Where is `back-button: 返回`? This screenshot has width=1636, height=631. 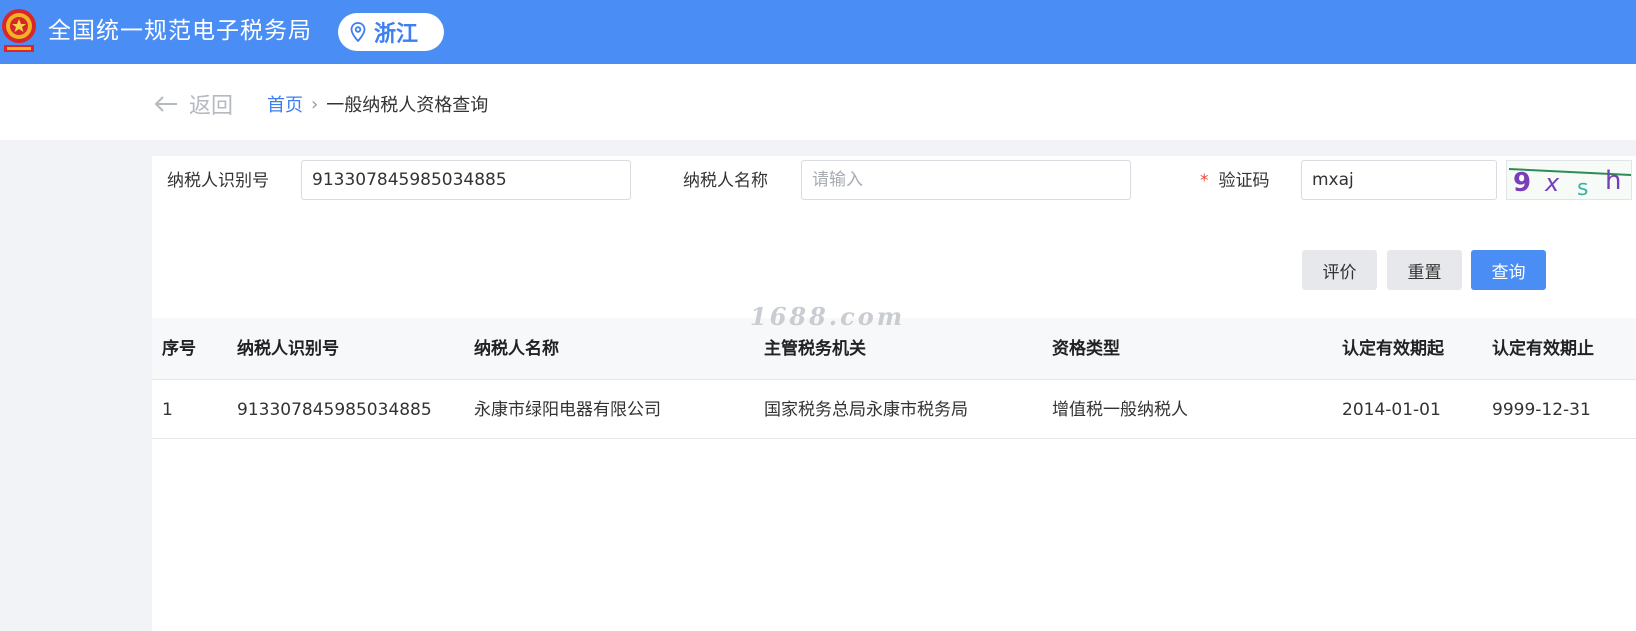
back-button: 返回 is located at coordinates (193, 104).